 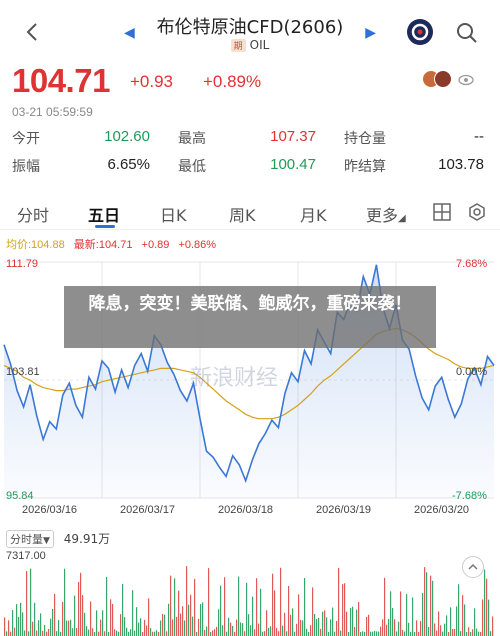 I want to click on x-tick-label: 2026/03/18, so click(x=246, y=510).